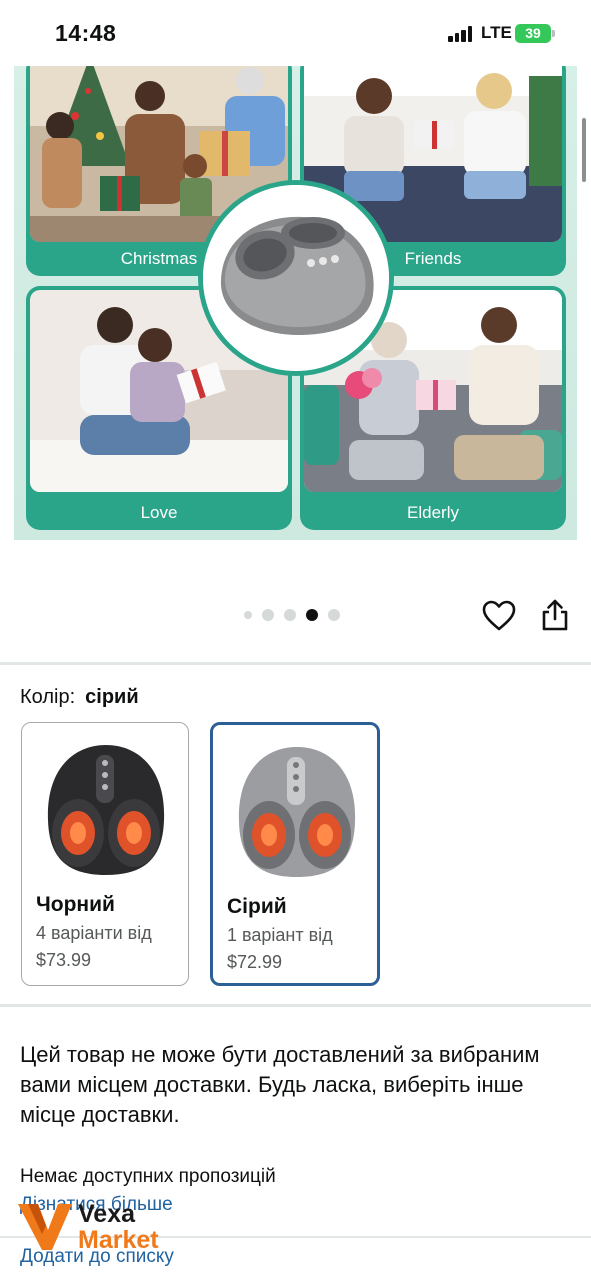 This screenshot has width=591, height=1280. Describe the element at coordinates (79, 697) in the screenshot. I see `color-selector-header: Колір: сірий` at that location.